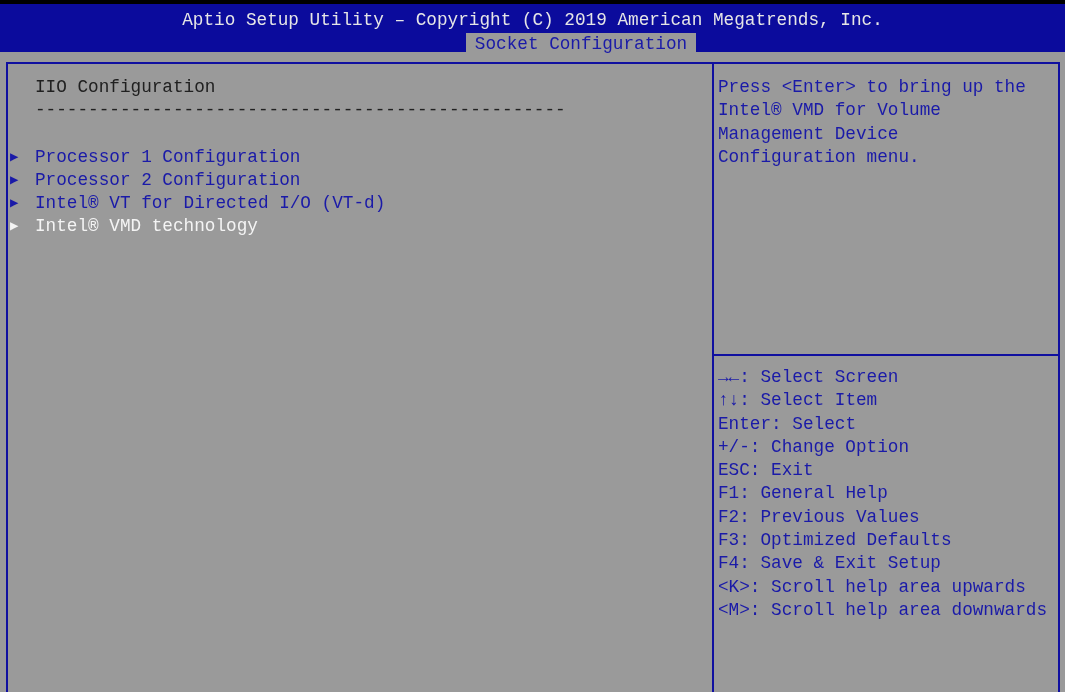 This screenshot has width=1065, height=692. I want to click on key-hint: F2: Previous Values, so click(819, 517).